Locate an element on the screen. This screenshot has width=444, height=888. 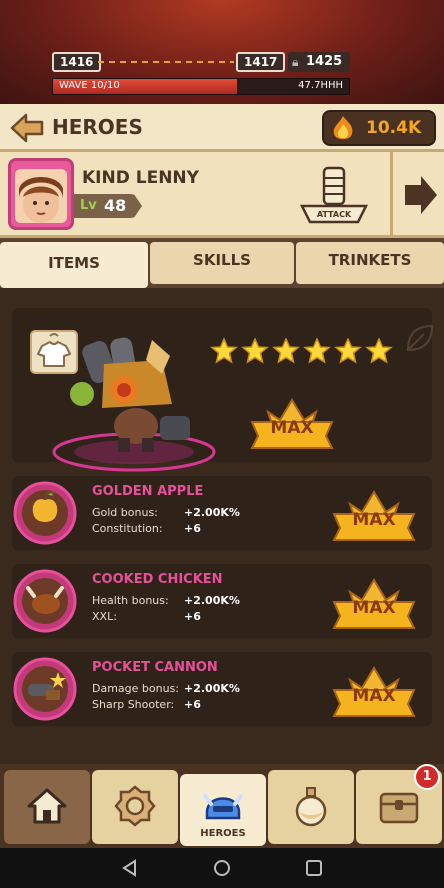
hero-level-tag: Lv 48 is located at coordinates (108, 206).